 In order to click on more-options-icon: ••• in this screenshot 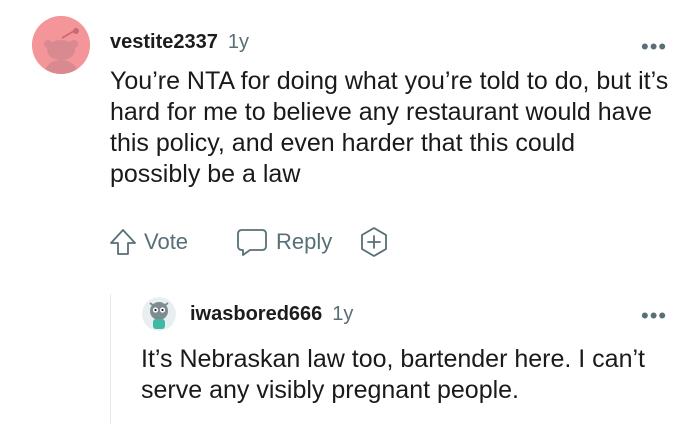, I will do `click(654, 47)`.